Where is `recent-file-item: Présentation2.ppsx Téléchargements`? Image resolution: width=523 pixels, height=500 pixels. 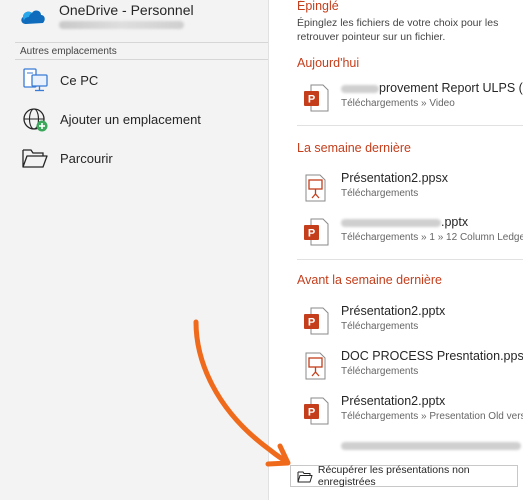
recent-file-item: Présentation2.ppsx Téléchargements is located at coordinates (410, 188).